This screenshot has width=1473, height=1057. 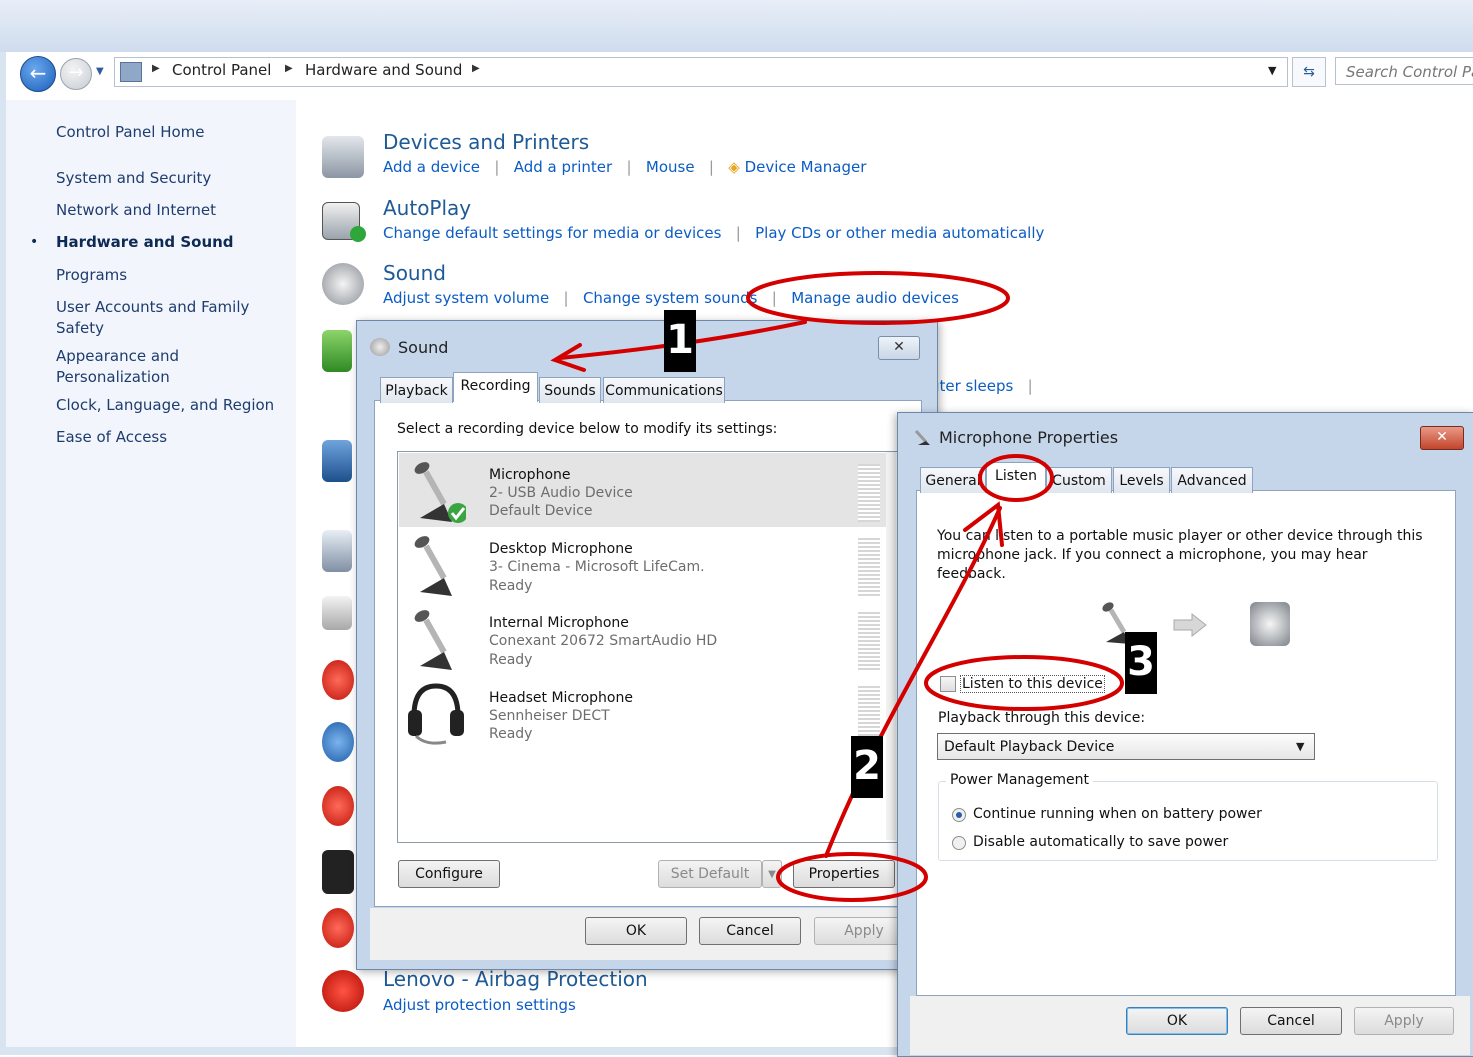 What do you see at coordinates (1272, 70) in the screenshot?
I see `address-dropdown-icon: ▼` at bounding box center [1272, 70].